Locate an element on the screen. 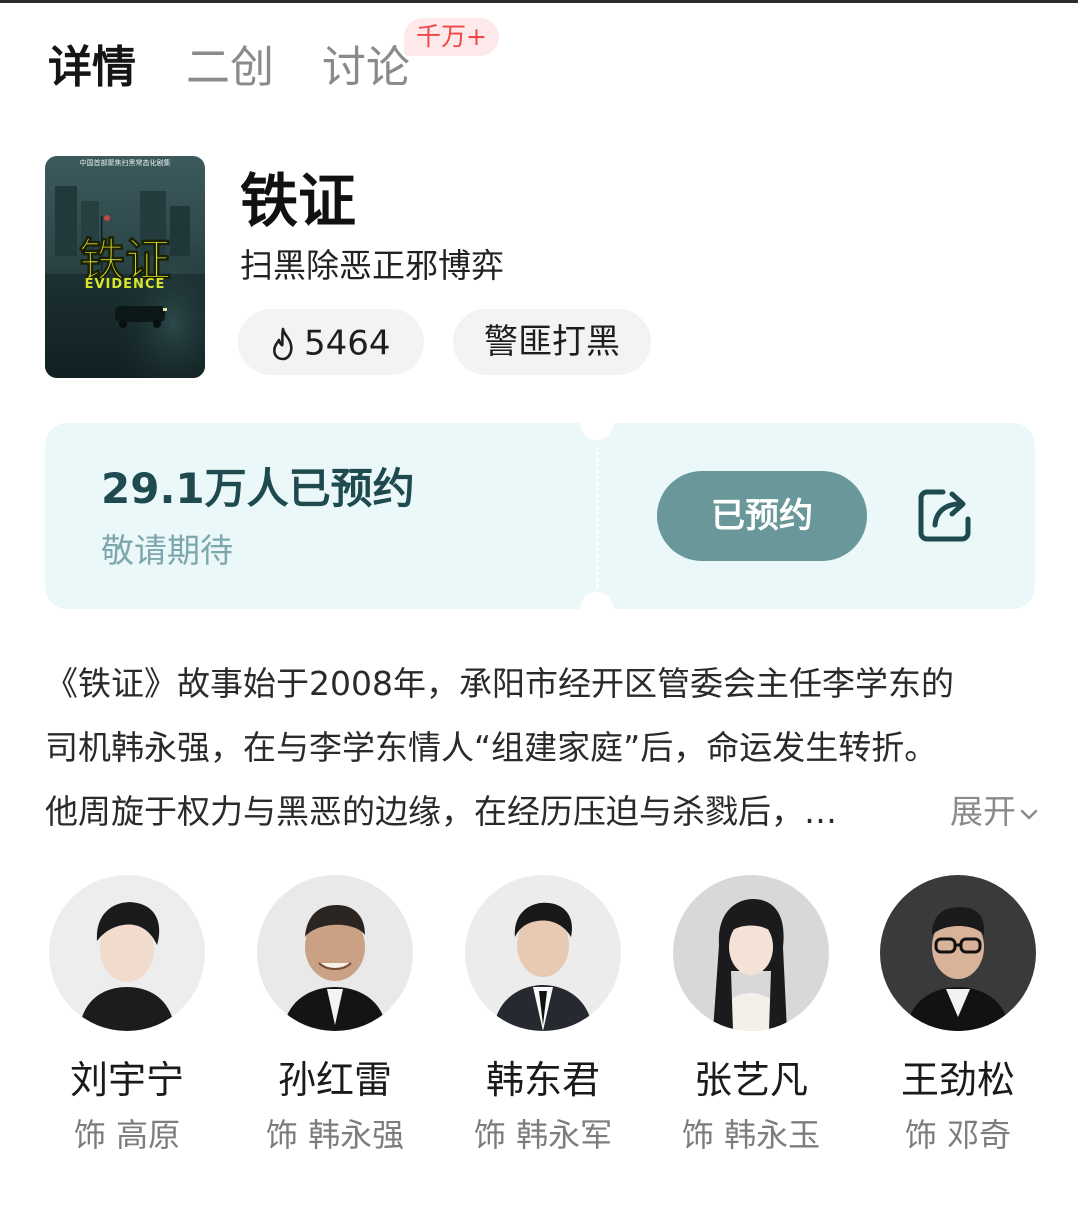  heat-value: 5464 is located at coordinates (347, 343).